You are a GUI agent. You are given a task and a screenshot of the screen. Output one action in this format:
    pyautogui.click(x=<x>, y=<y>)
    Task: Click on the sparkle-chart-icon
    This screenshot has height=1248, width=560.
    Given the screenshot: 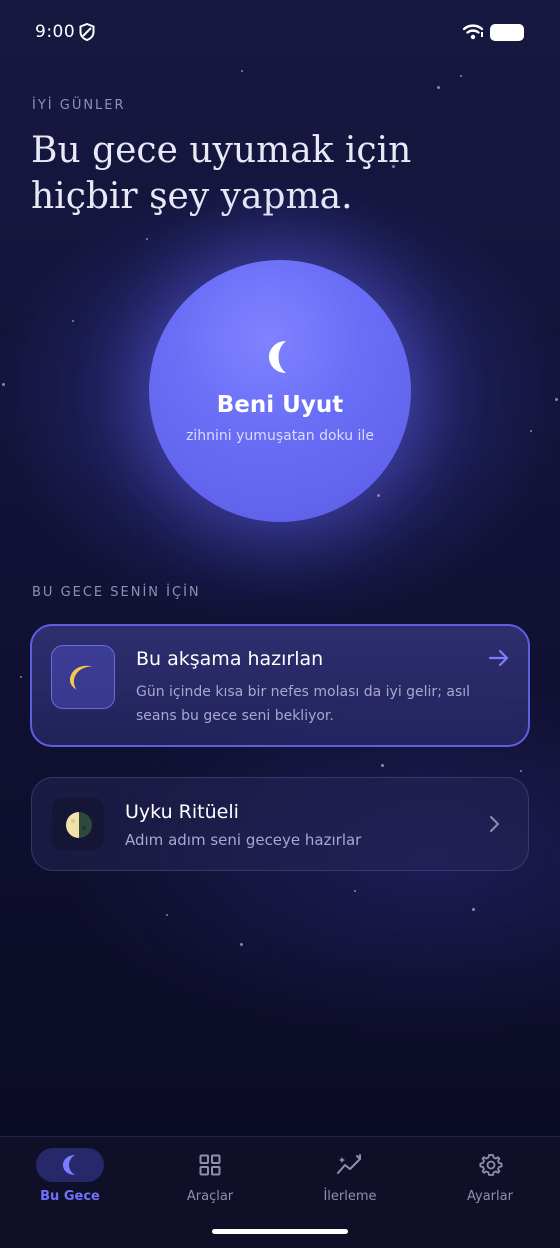 What is the action you would take?
    pyautogui.click(x=350, y=1167)
    